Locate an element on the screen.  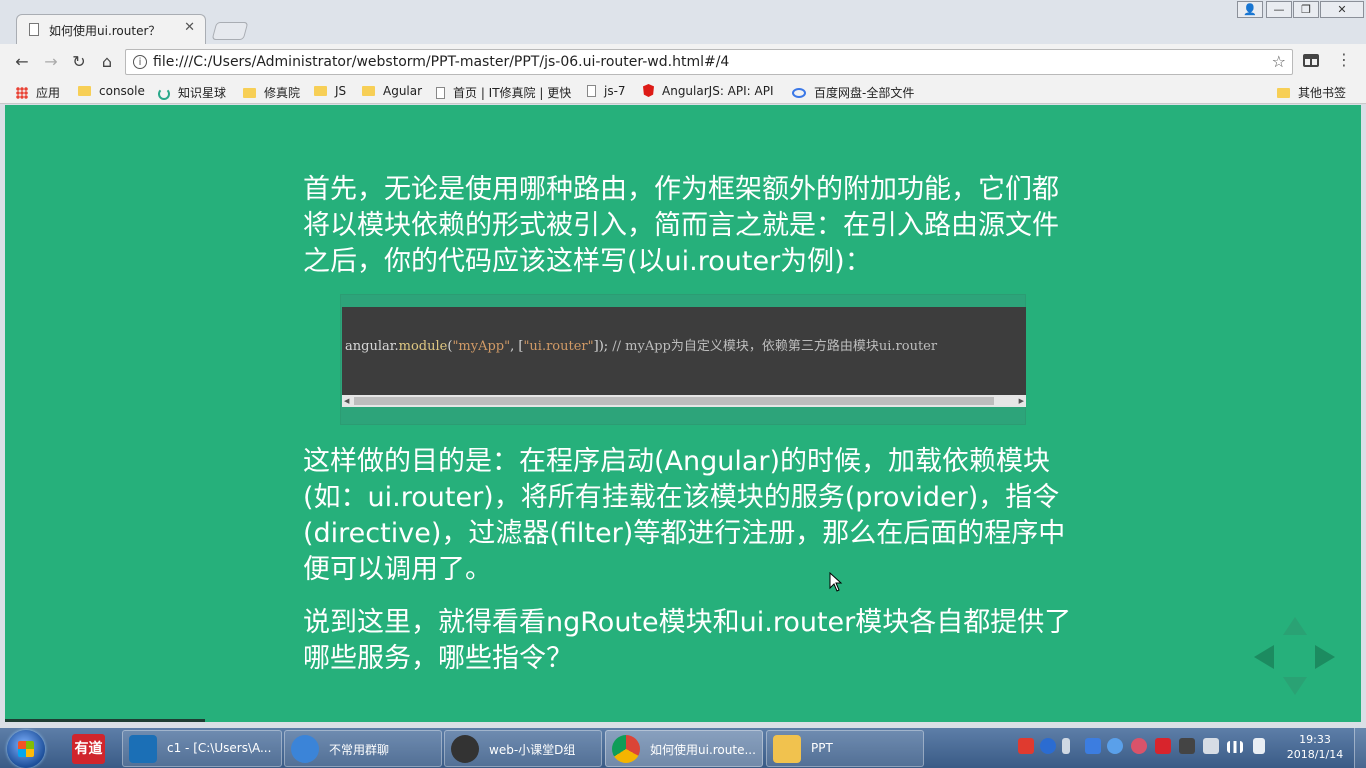
code-scrollbar: ◀ ▶ is located at coordinates (684, 401).